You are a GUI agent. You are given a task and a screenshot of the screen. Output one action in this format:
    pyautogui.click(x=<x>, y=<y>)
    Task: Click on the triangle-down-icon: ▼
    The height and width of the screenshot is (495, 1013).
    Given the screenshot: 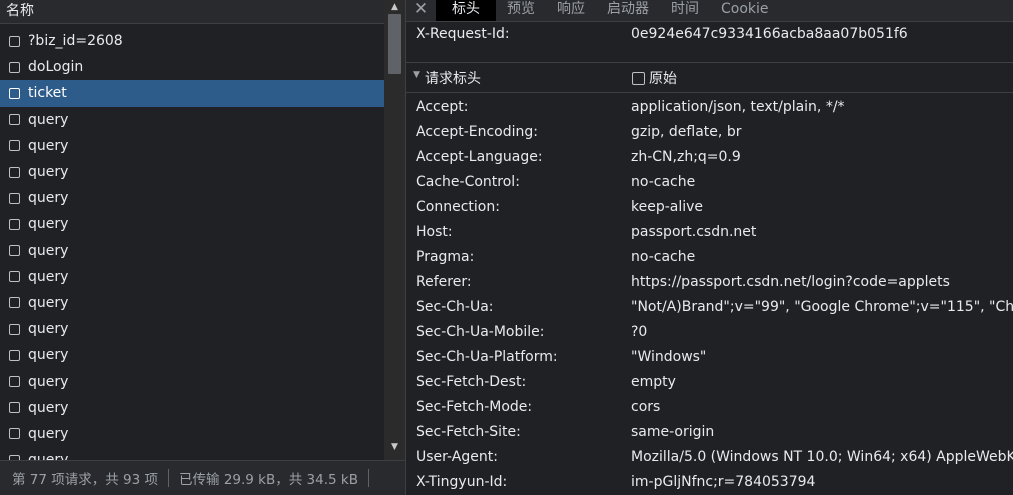 What is the action you would take?
    pyautogui.click(x=416, y=75)
    